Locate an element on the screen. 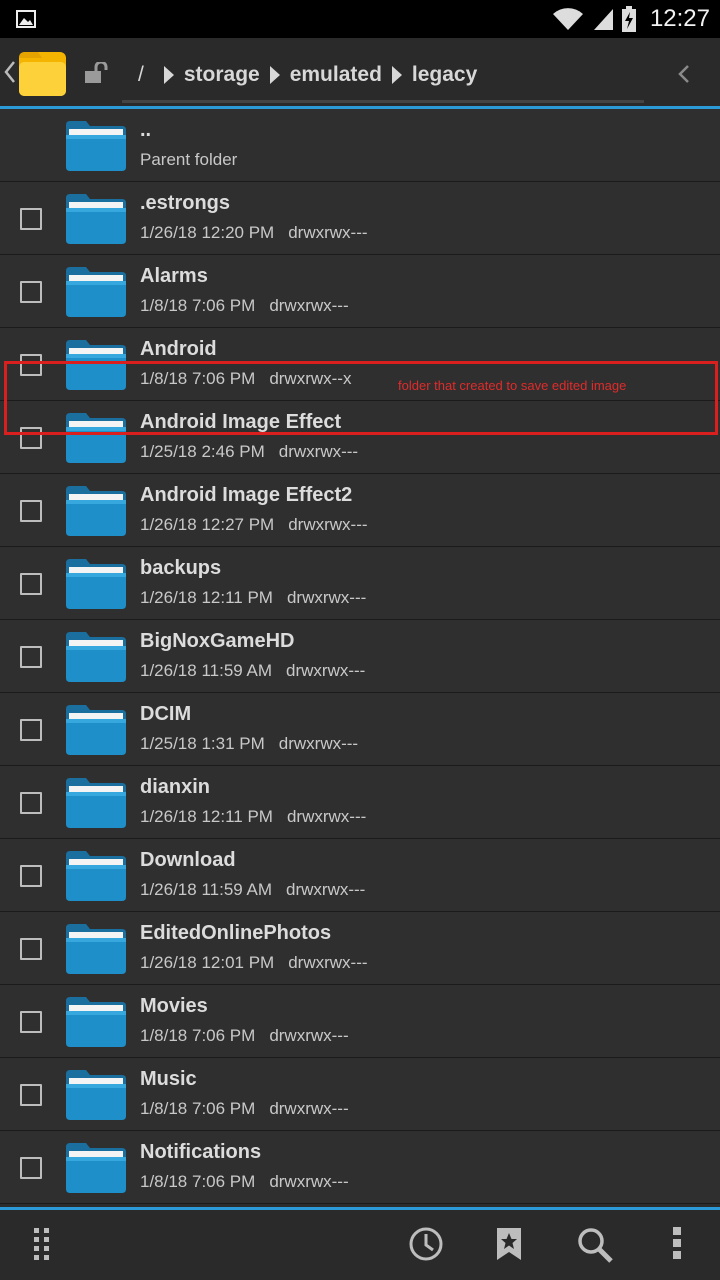 This screenshot has width=720, height=1280. image-notification-icon is located at coordinates (26, 19).